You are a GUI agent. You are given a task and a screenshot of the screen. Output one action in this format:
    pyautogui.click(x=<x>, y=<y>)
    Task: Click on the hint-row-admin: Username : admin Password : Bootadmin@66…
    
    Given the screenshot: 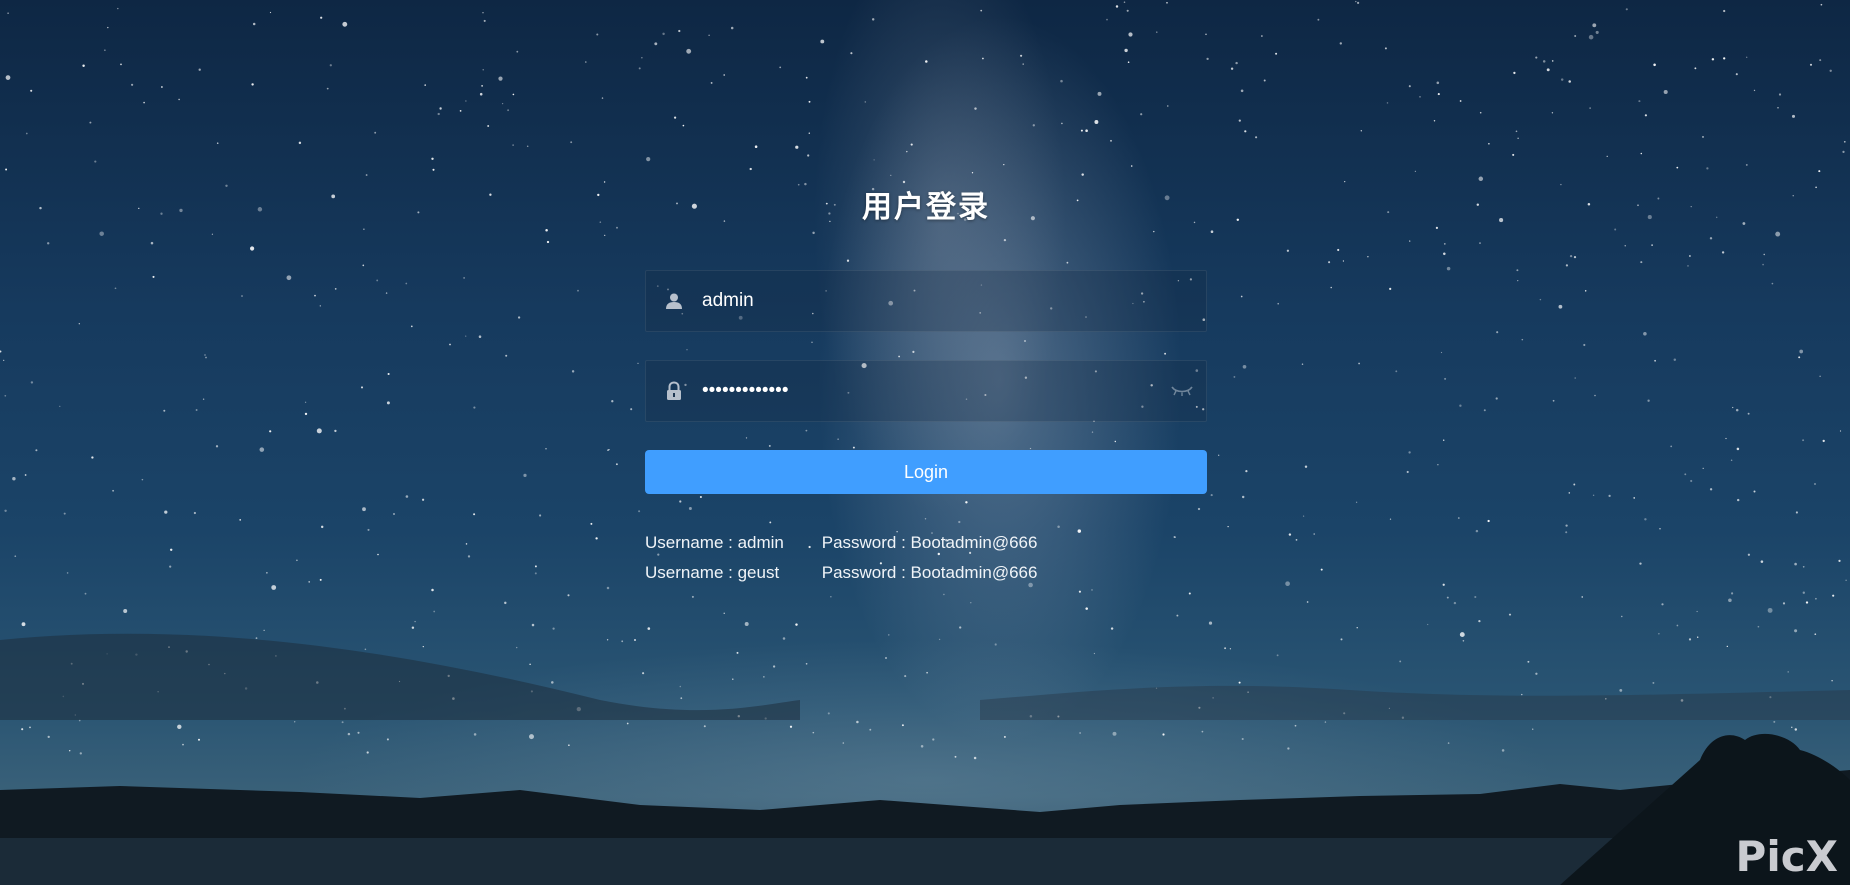 What is the action you would take?
    pyautogui.click(x=926, y=543)
    